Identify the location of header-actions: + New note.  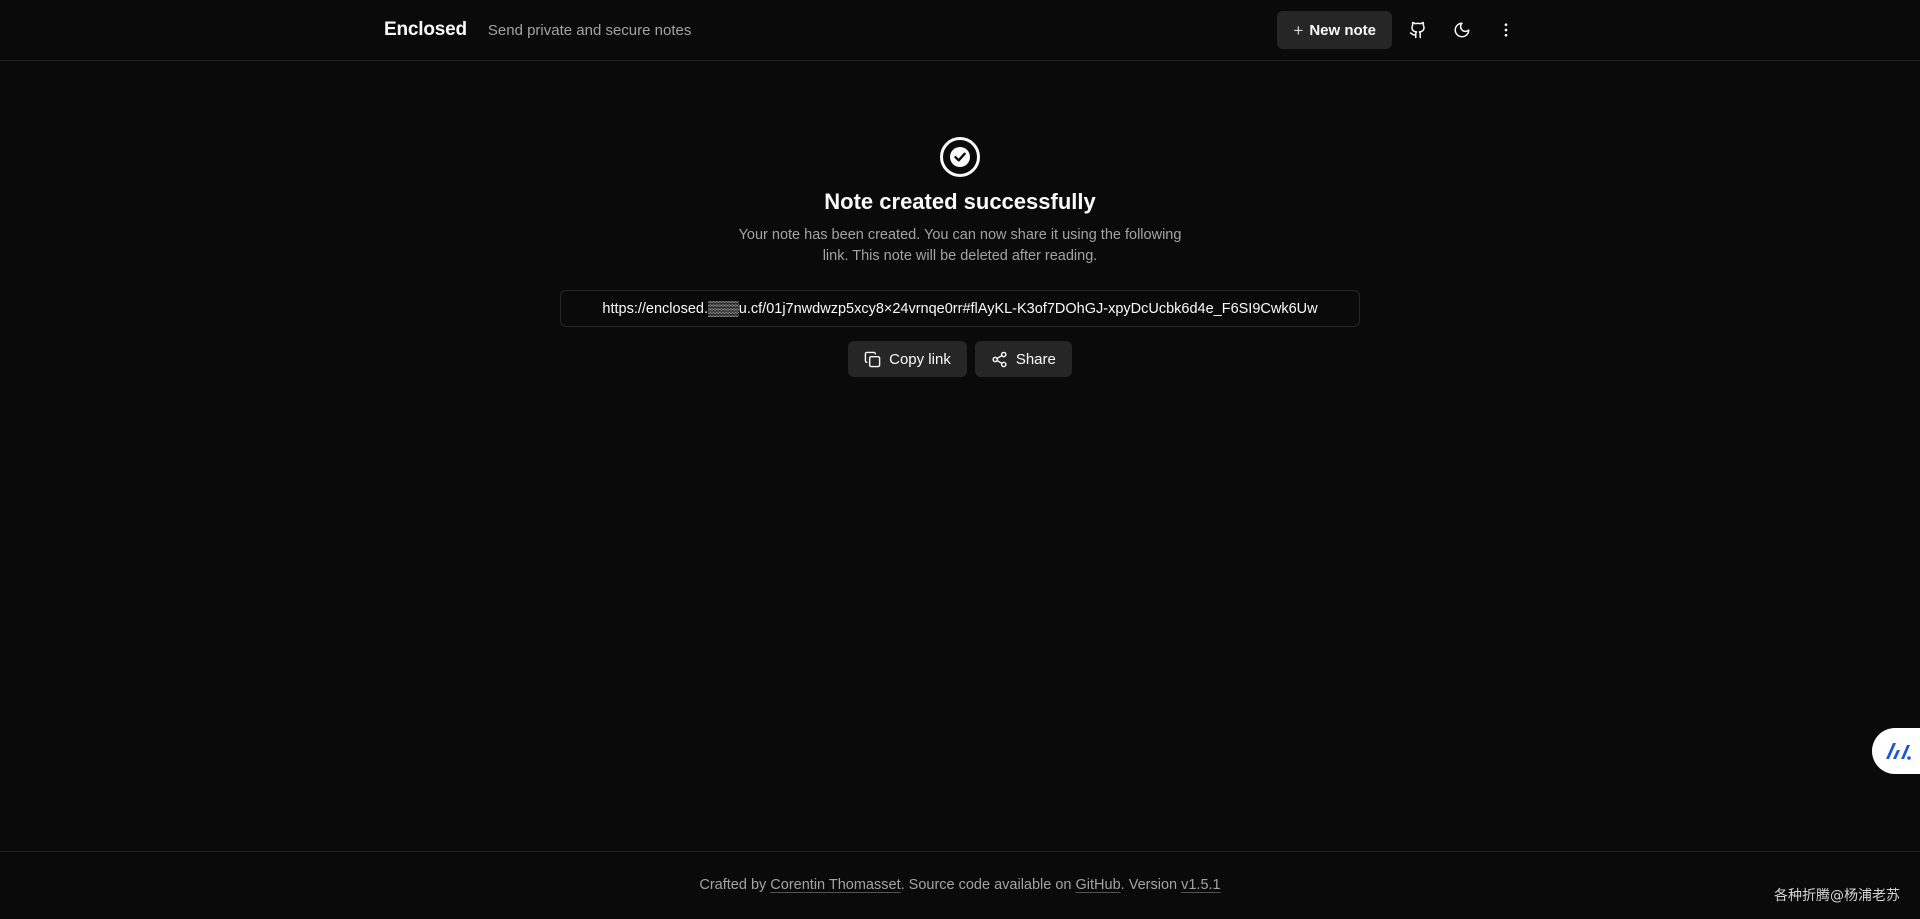
(1400, 30).